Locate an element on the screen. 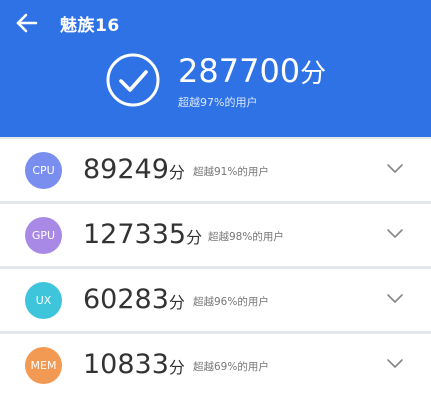 Image resolution: width=431 pixels, height=400 pixels. check-circle-icon is located at coordinates (133, 80).